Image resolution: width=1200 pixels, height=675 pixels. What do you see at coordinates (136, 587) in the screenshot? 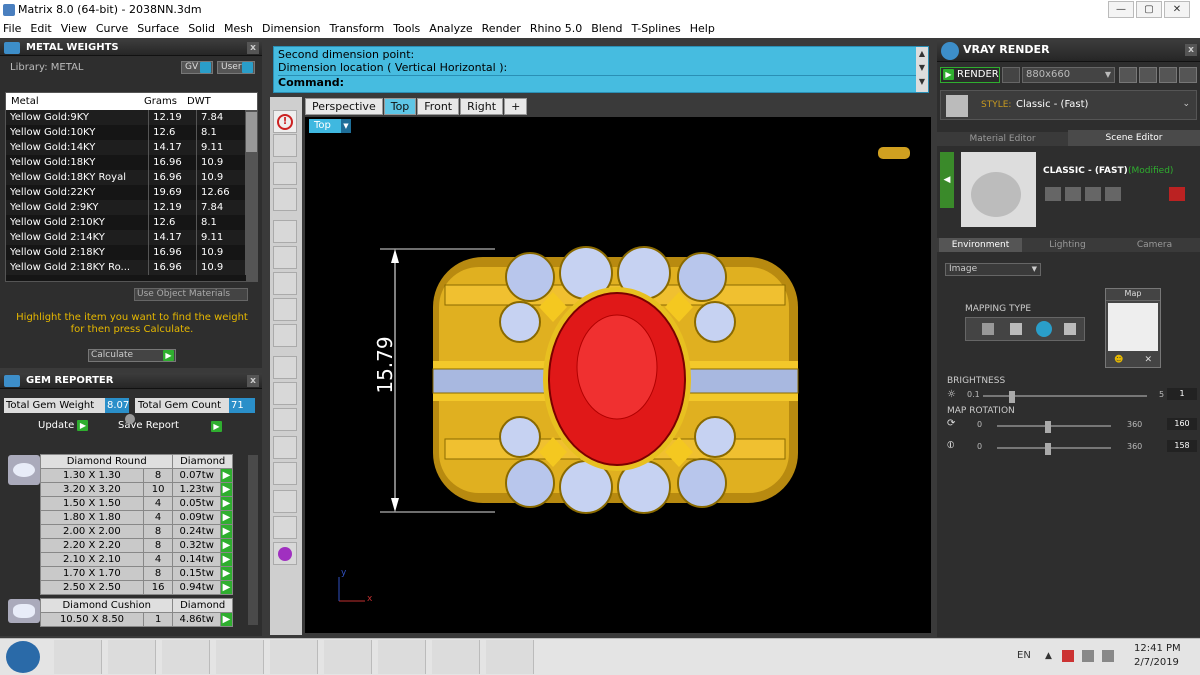
I see `gem-table-row: 2.50 X 2.50 16 0.94tw ▶` at bounding box center [136, 587].